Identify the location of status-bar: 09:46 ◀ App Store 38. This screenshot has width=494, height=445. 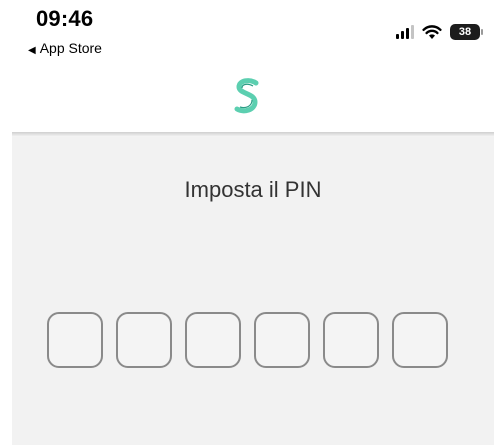
(247, 31).